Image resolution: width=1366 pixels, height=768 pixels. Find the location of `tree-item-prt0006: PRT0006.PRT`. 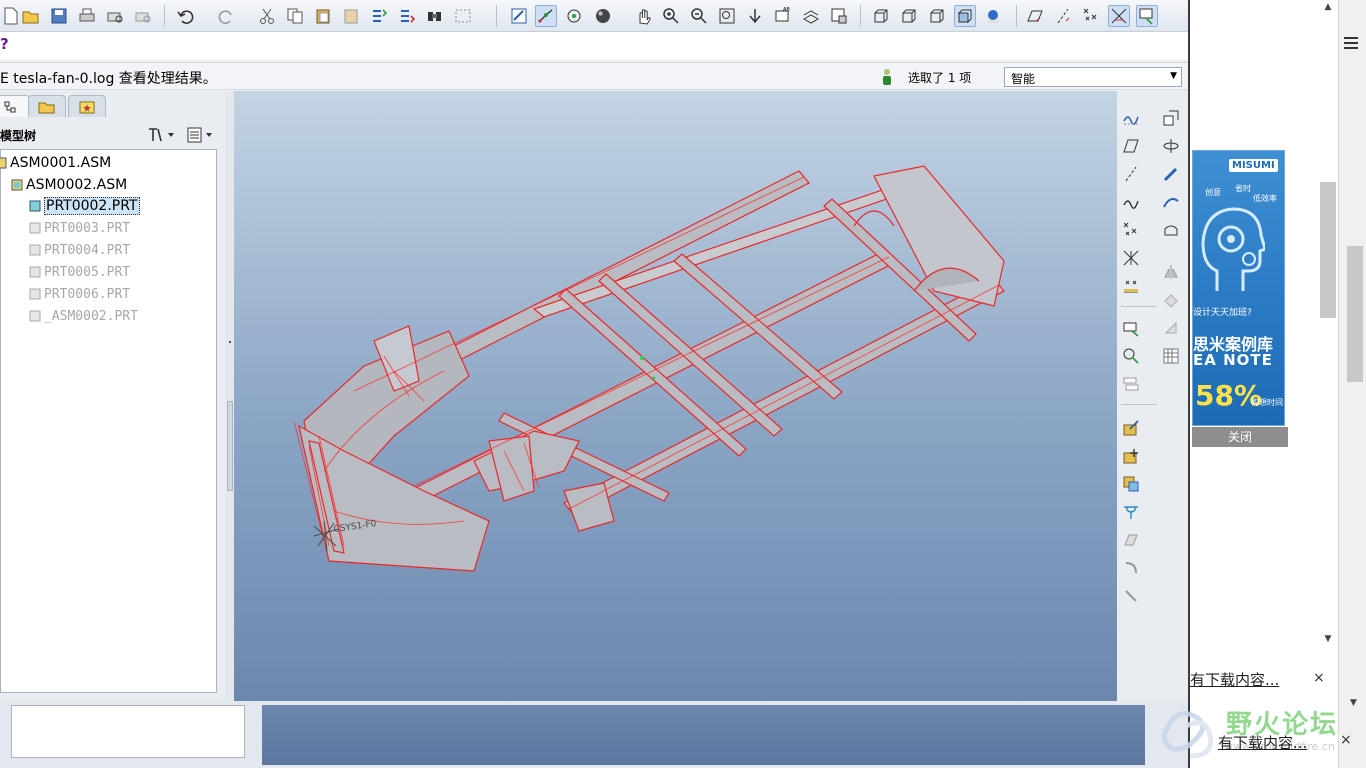

tree-item-prt0006: PRT0006.PRT is located at coordinates (79, 294).